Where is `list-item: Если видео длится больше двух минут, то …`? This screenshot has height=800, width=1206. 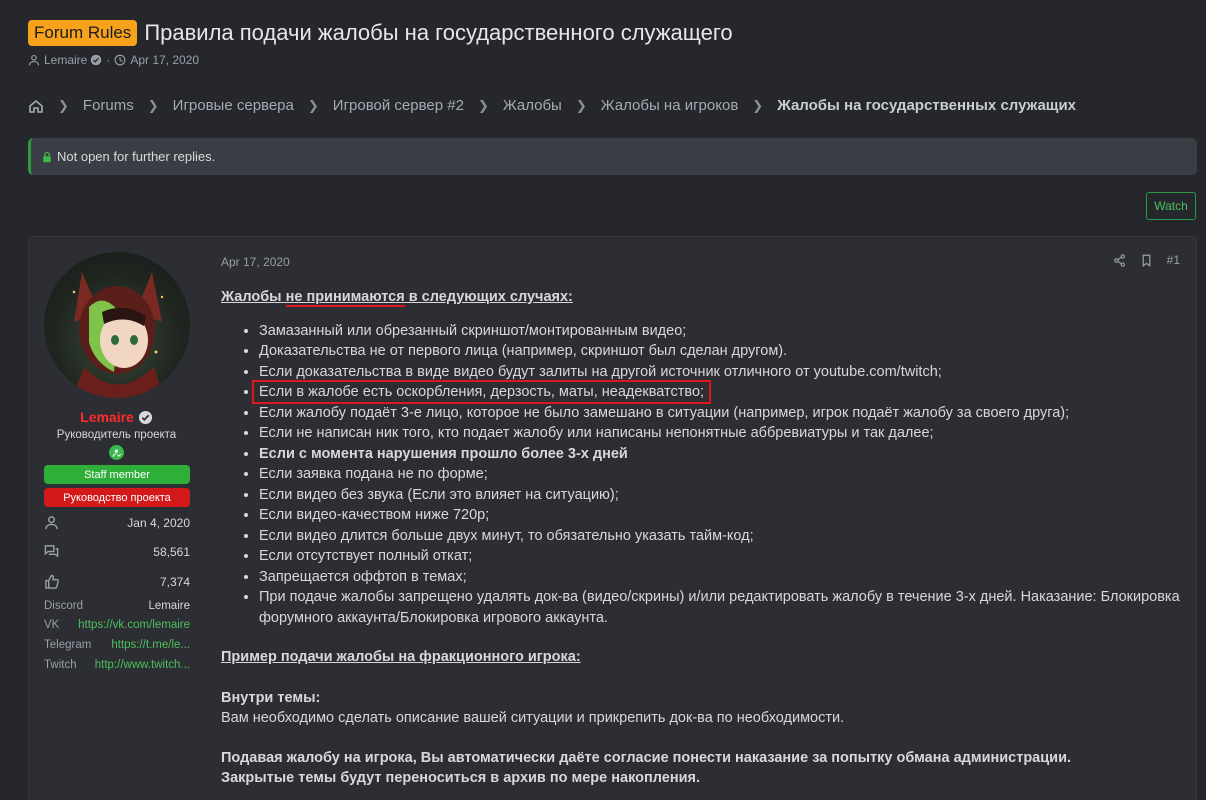 list-item: Если видео длится больше двух минут, то … is located at coordinates (720, 536).